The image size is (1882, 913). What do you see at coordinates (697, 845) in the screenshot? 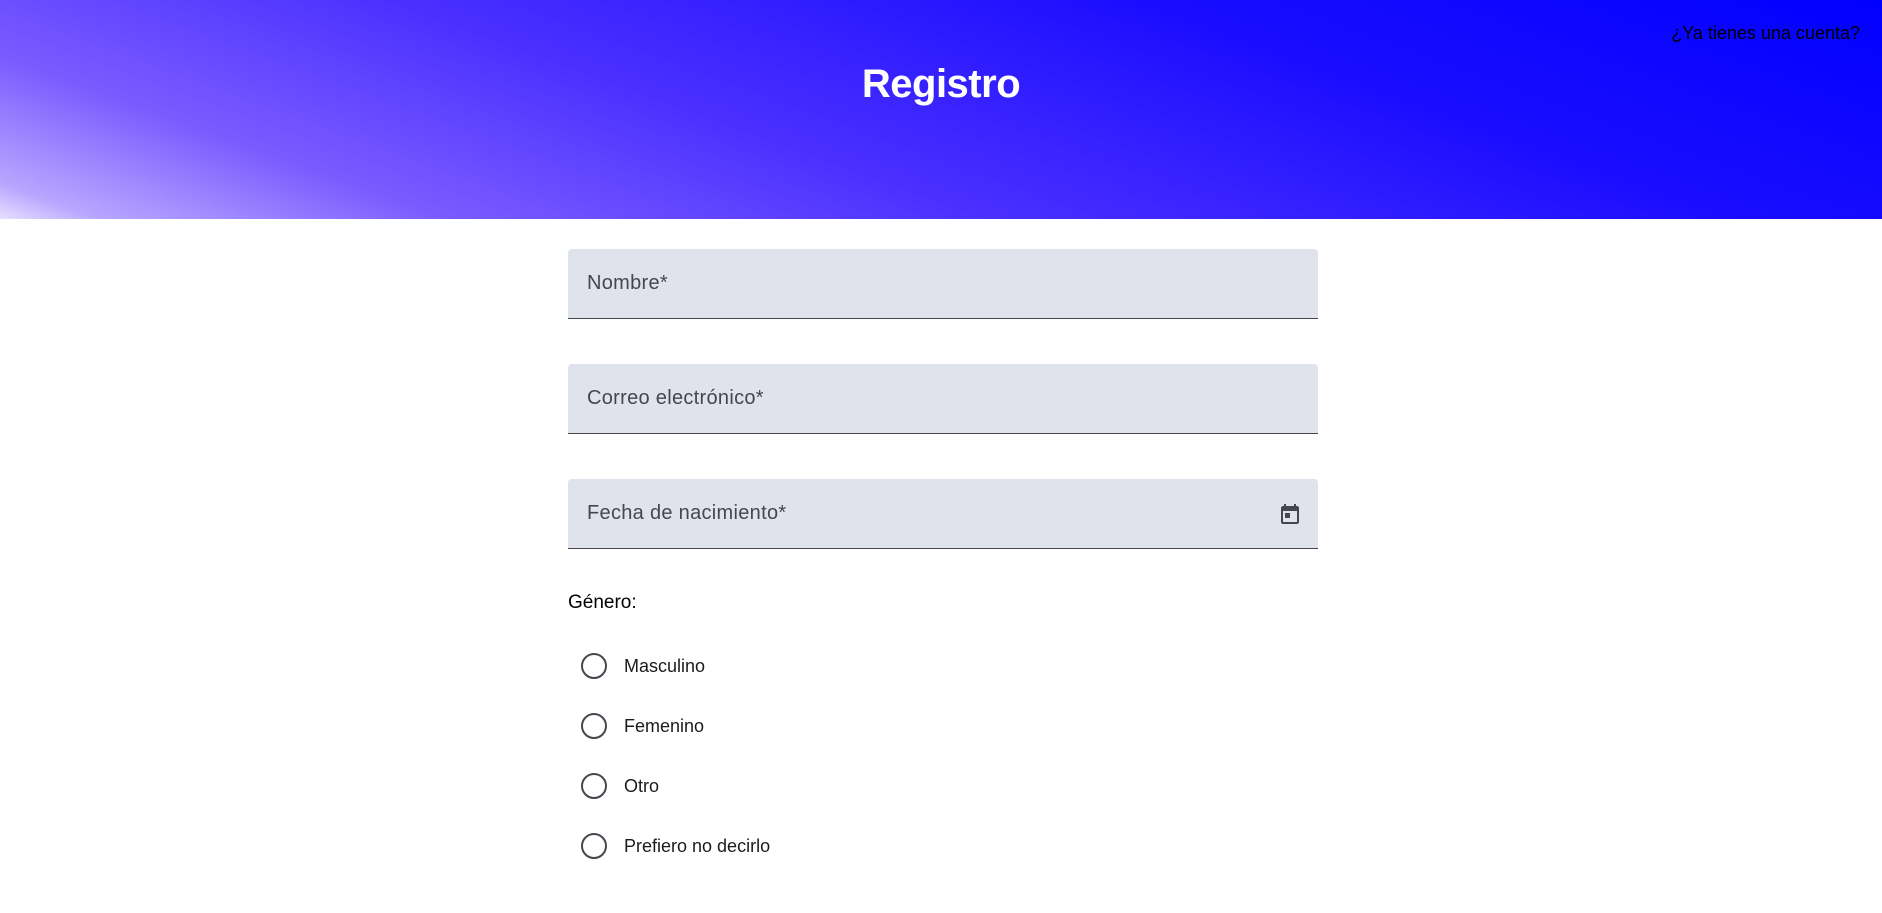
I see `gender-option-label: Prefiero no decirlo` at bounding box center [697, 845].